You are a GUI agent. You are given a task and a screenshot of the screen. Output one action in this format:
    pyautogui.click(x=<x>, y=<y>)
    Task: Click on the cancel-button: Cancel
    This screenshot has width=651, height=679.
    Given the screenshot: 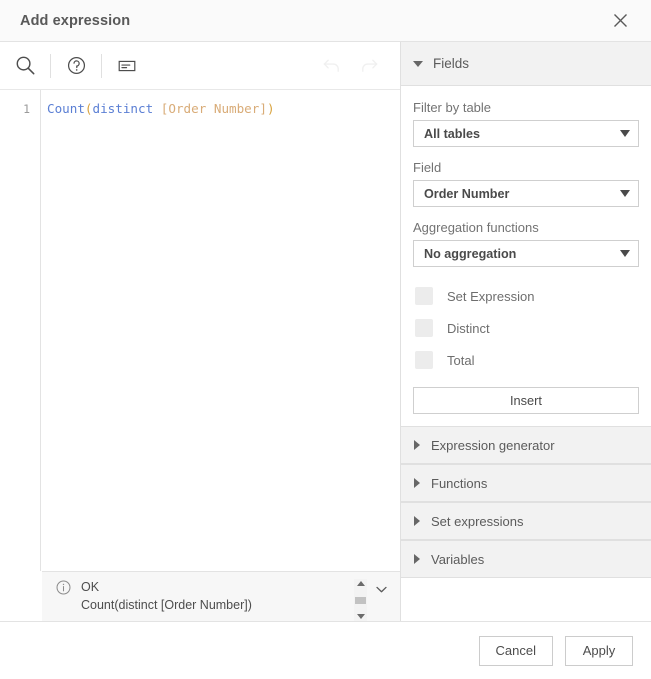 What is the action you would take?
    pyautogui.click(x=515, y=650)
    